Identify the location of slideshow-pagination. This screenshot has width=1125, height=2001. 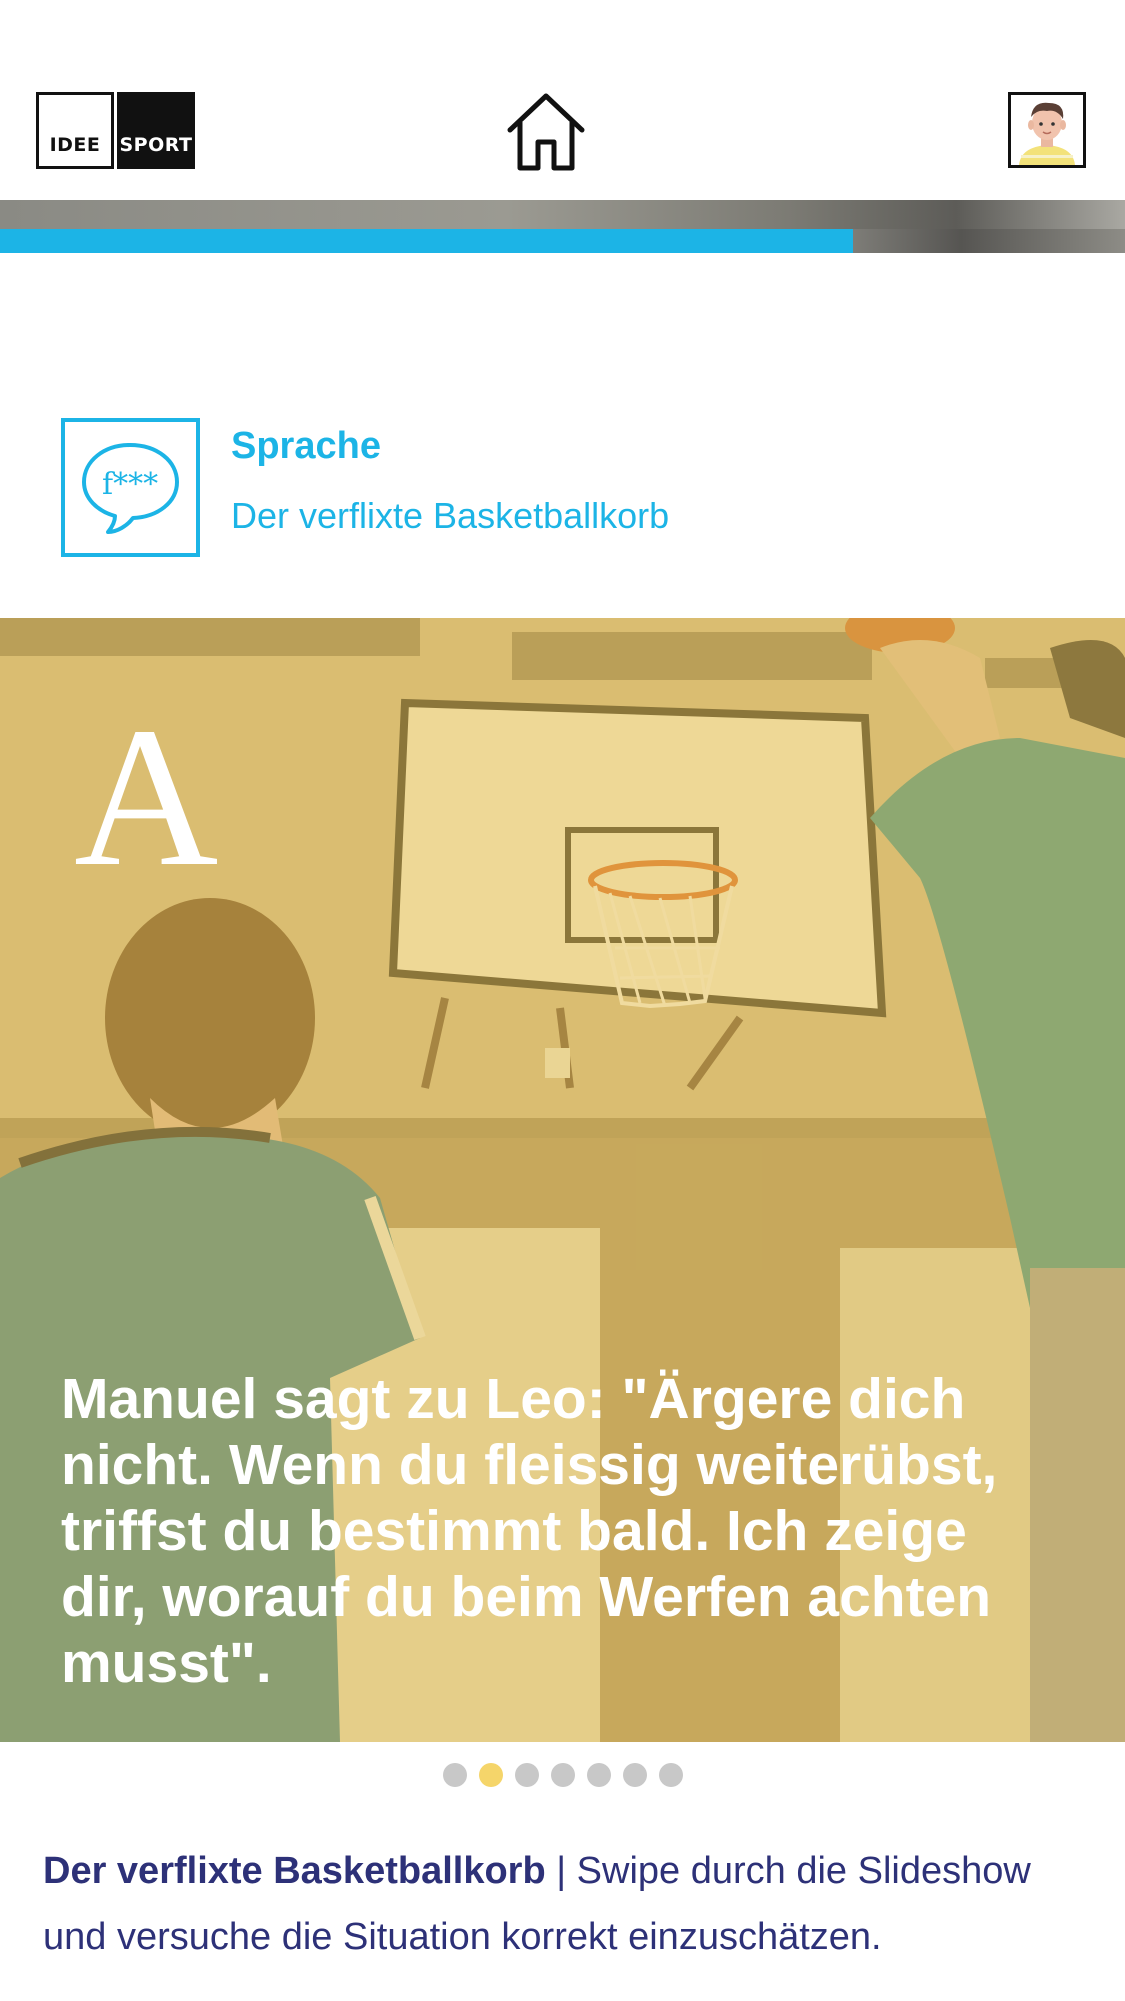
(562, 1775).